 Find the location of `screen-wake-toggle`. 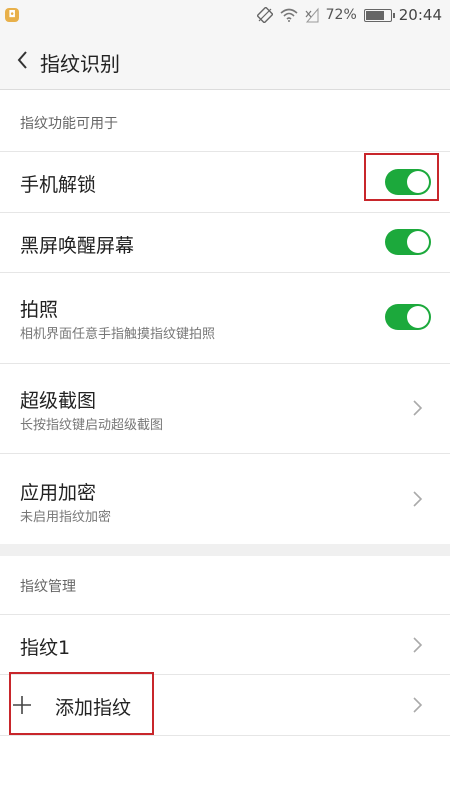

screen-wake-toggle is located at coordinates (408, 242).